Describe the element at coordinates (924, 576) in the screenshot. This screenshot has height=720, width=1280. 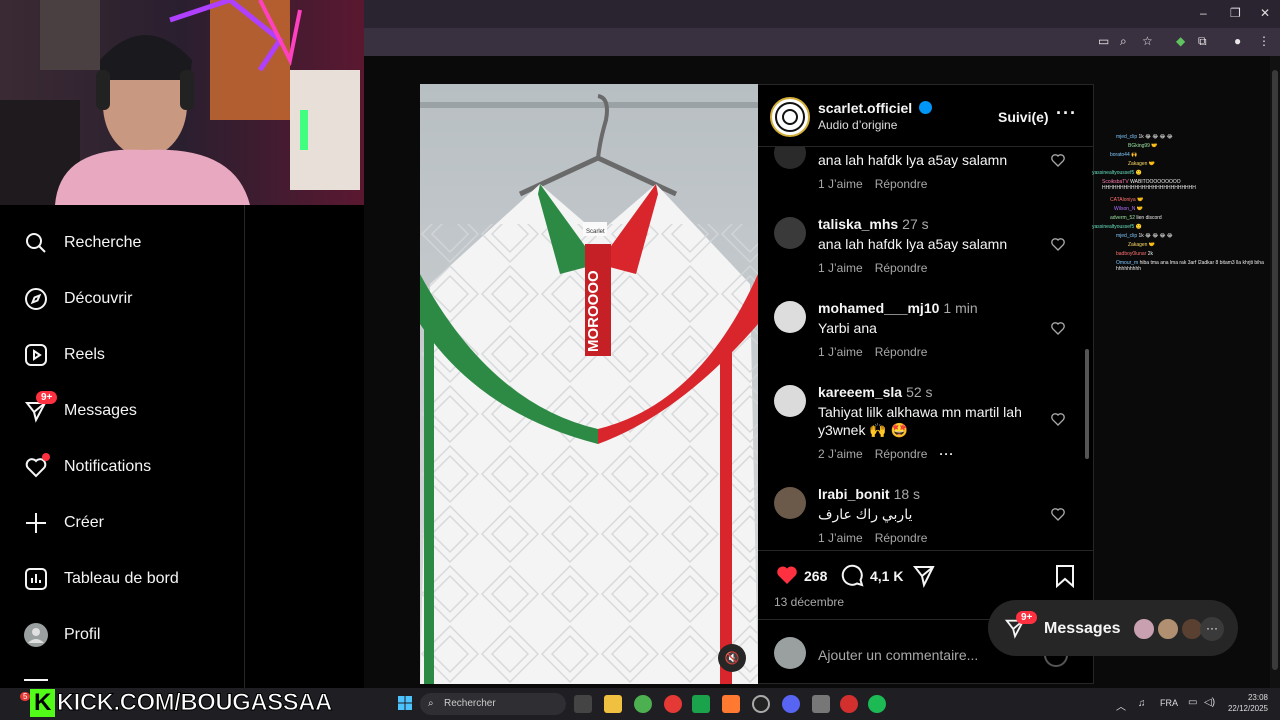
I see `share-icon` at that location.